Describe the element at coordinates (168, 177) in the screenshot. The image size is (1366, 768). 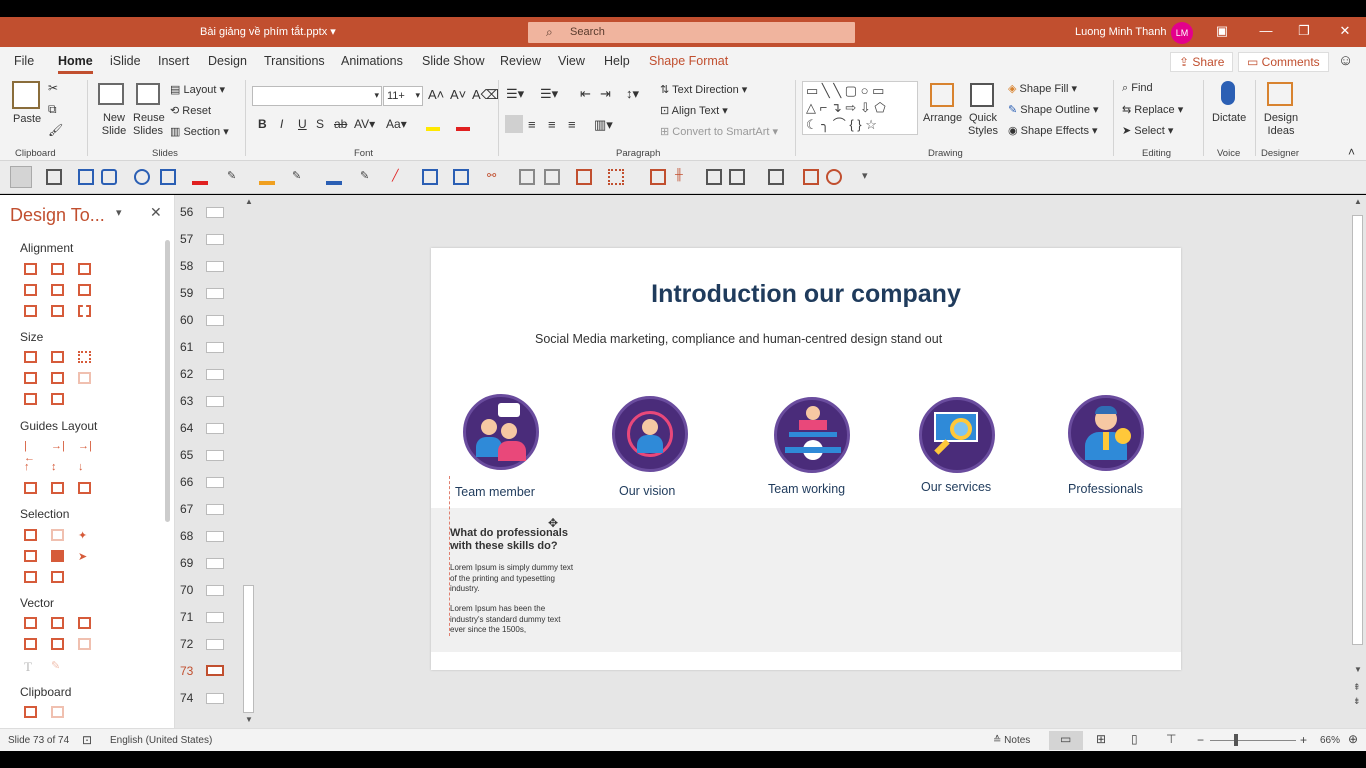
I see `image-icon` at that location.